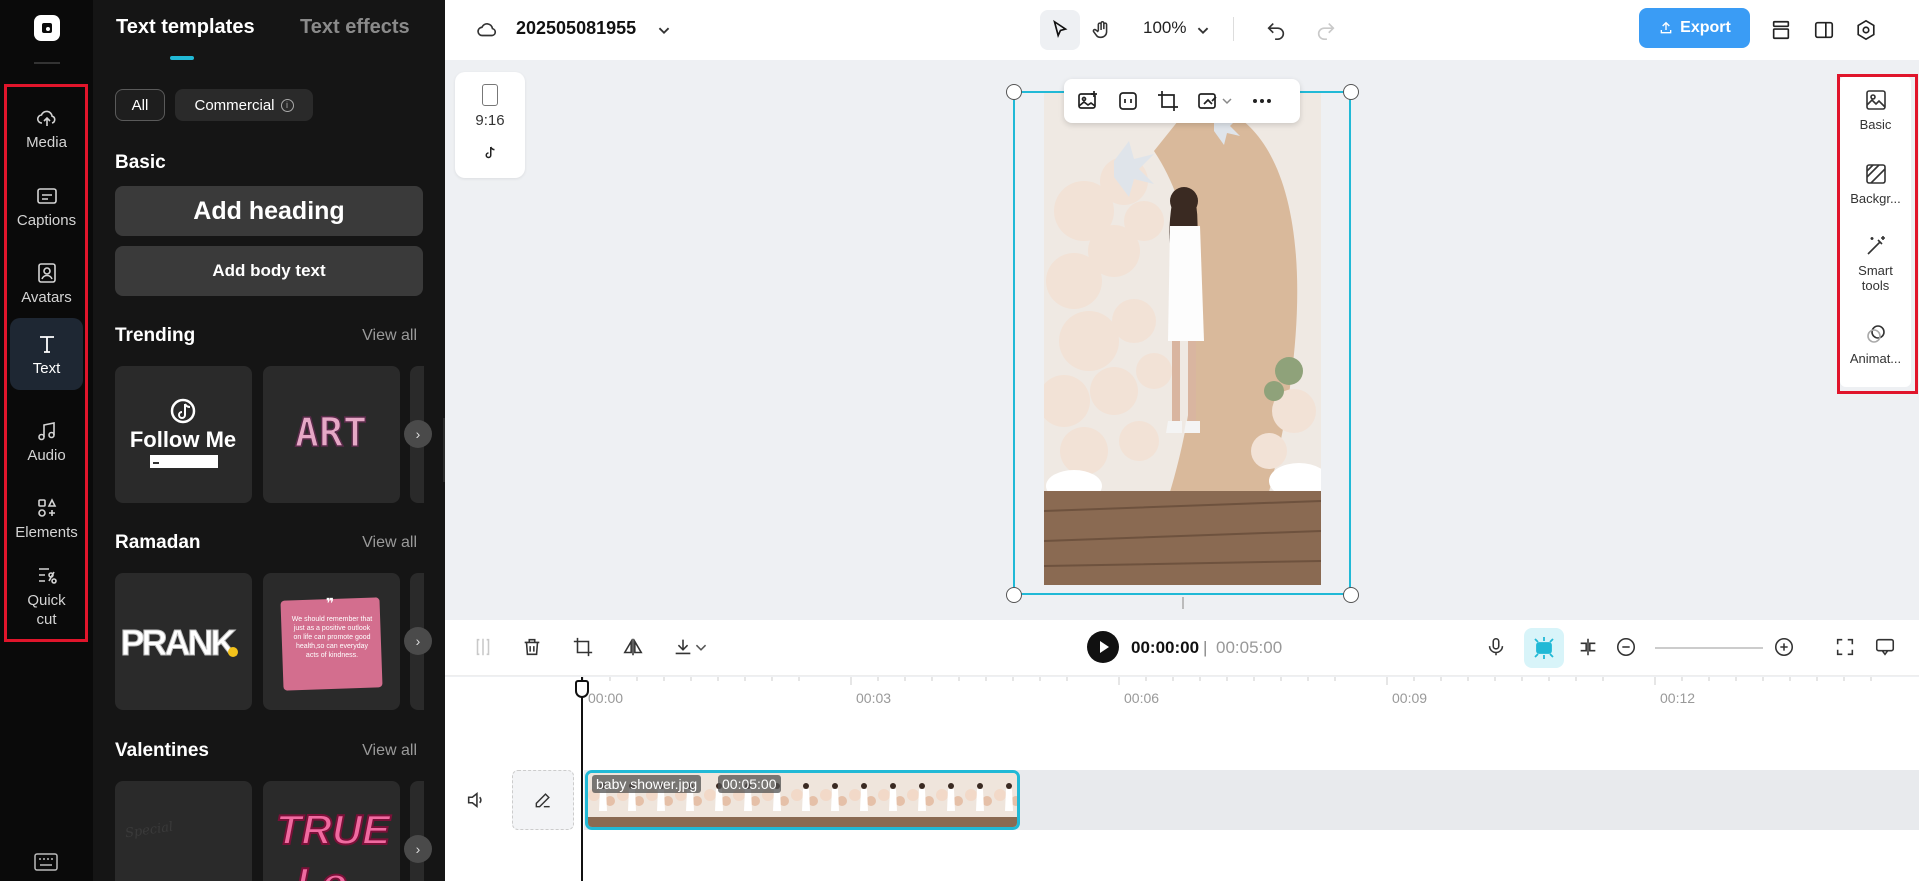 The image size is (1919, 881). Describe the element at coordinates (1164, 28) in the screenshot. I see `zoom-level: 100%` at that location.